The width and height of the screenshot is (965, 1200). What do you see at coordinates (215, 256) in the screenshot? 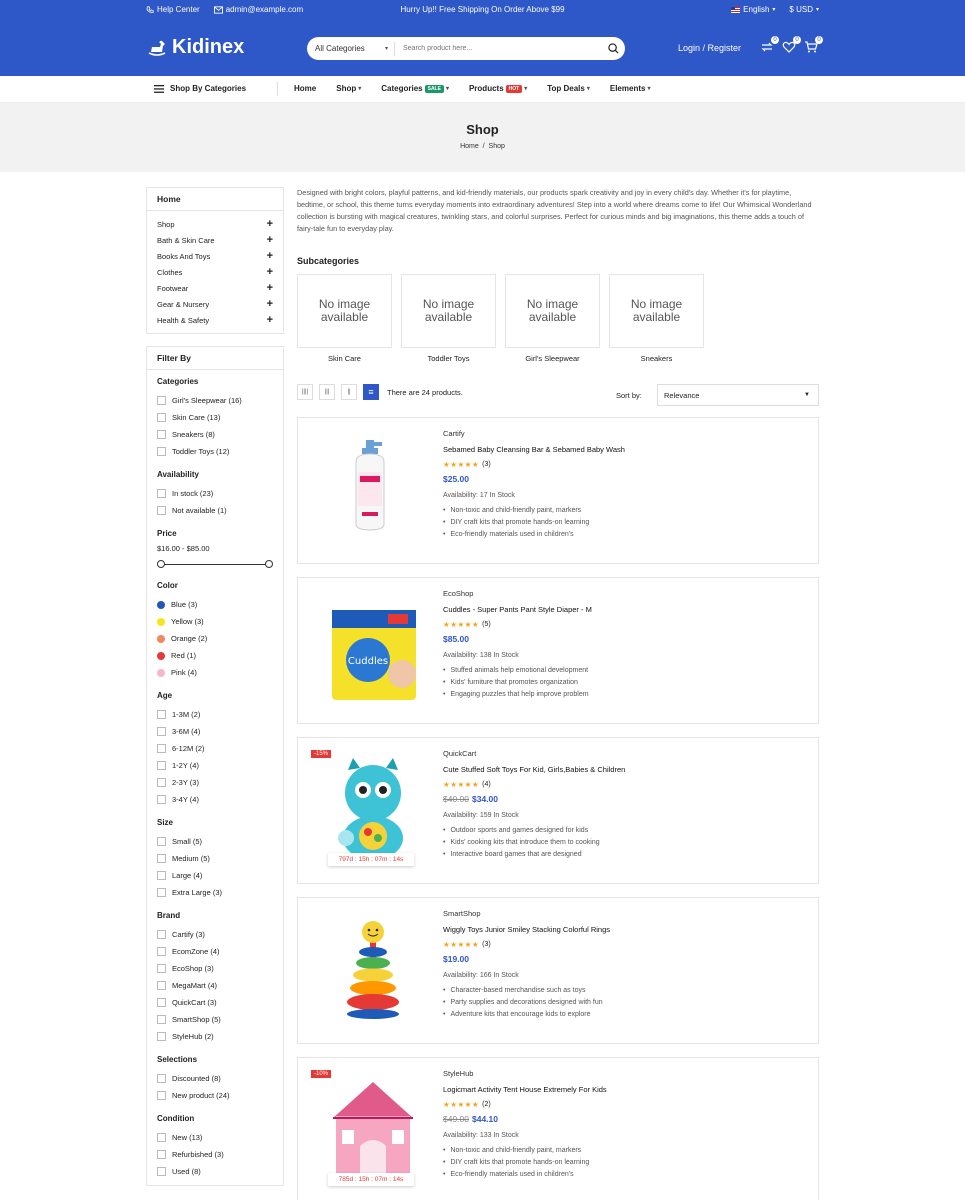
I see `category-tree-item: Books And Toys +` at bounding box center [215, 256].